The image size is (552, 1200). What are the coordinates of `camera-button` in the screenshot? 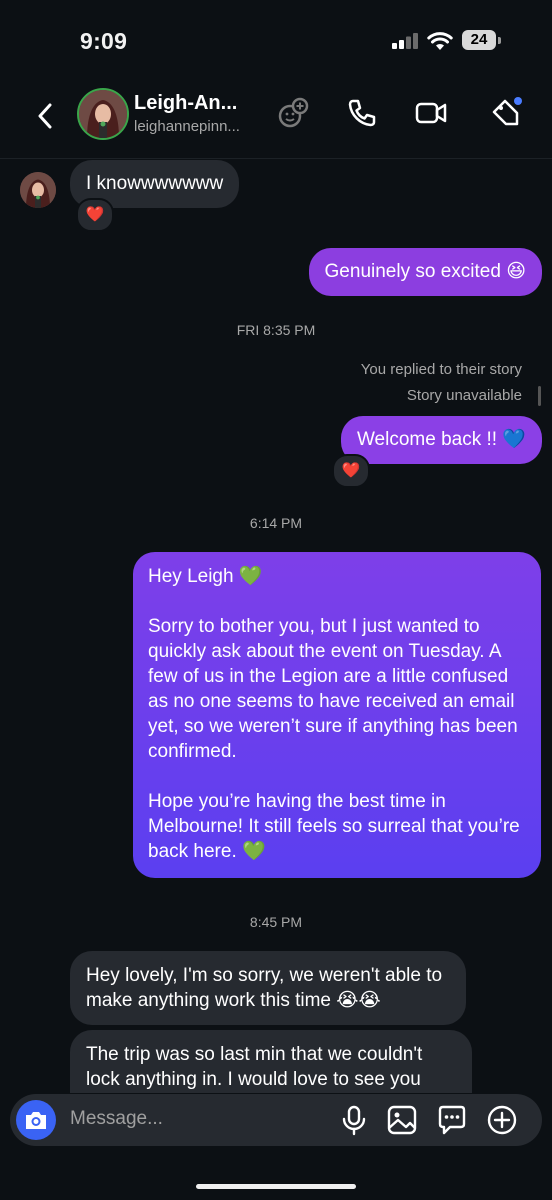 It's located at (36, 1120).